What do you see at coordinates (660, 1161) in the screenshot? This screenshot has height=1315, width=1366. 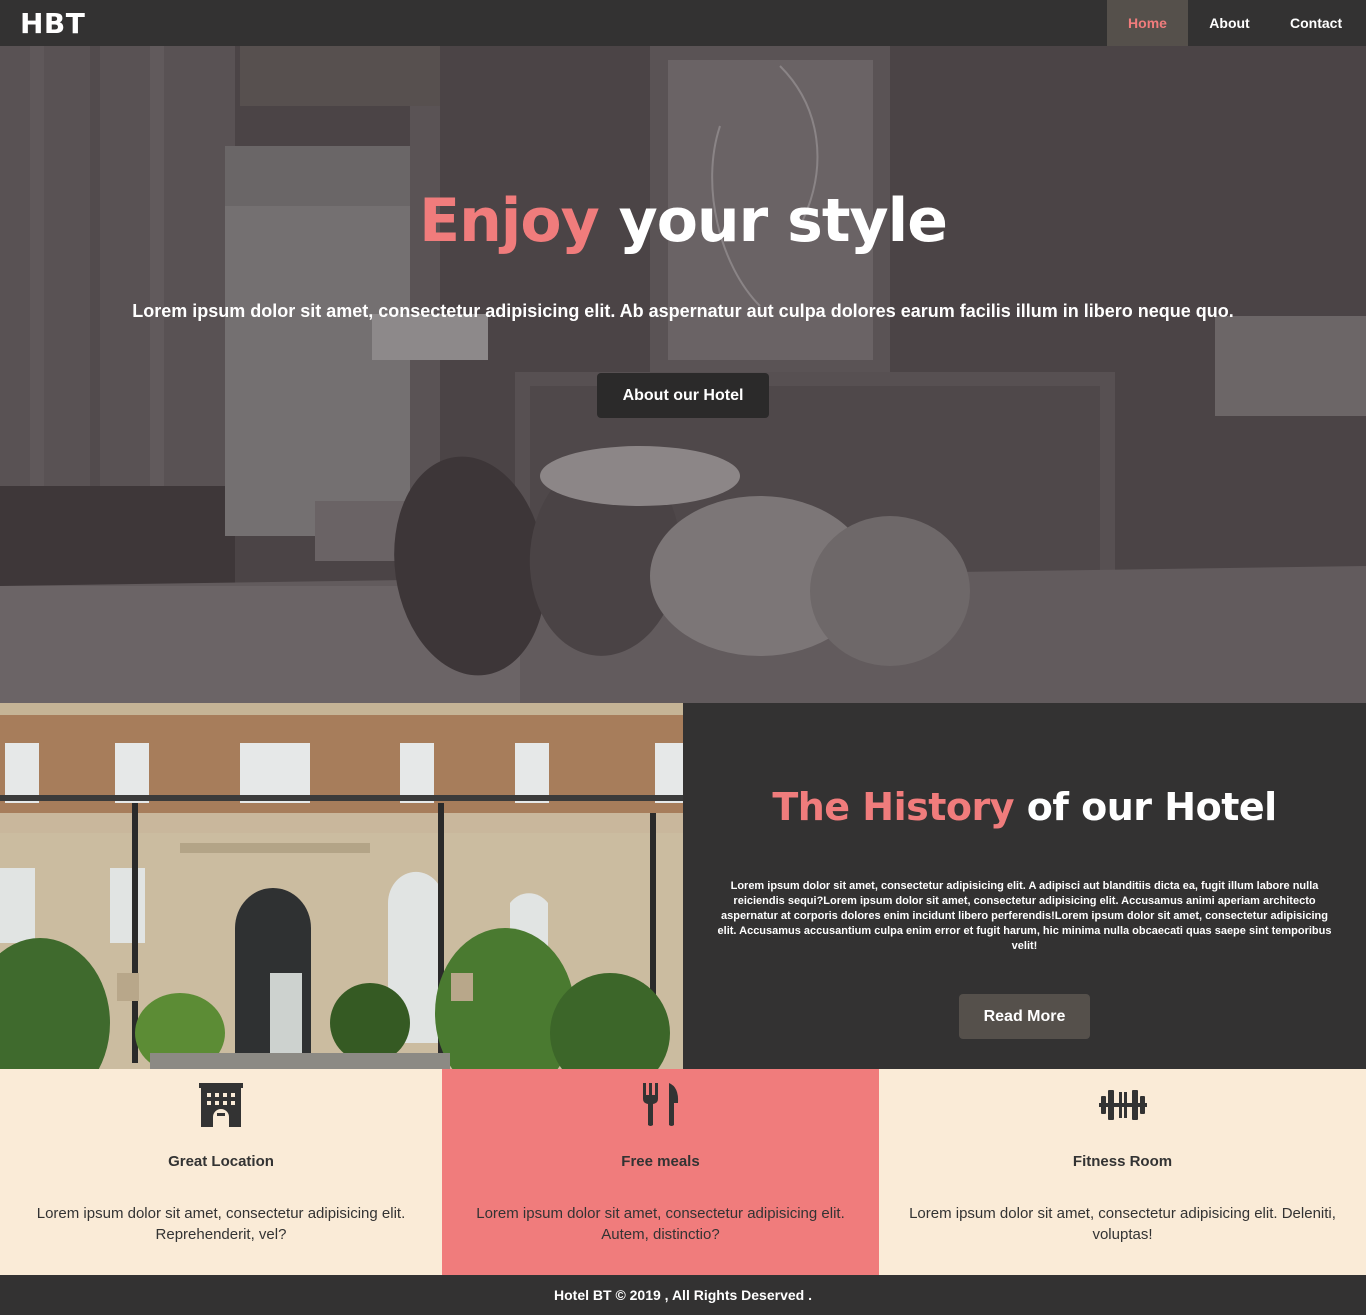 I see `feature-title-meals: Free meals` at bounding box center [660, 1161].